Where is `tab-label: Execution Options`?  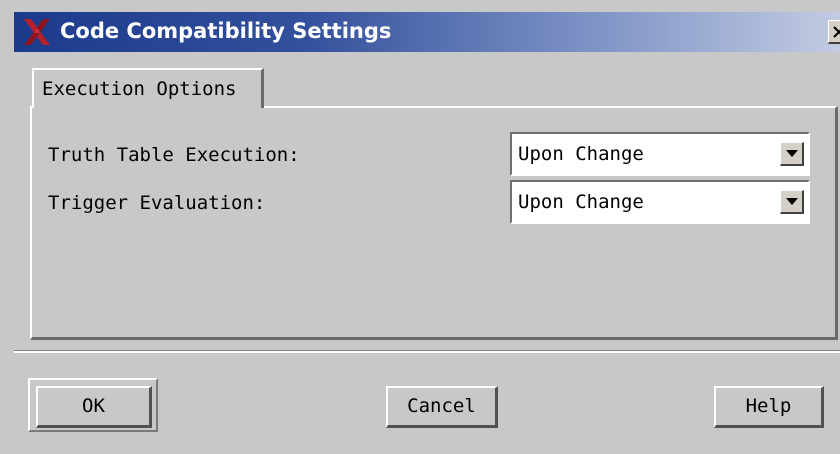 tab-label: Execution Options is located at coordinates (139, 89).